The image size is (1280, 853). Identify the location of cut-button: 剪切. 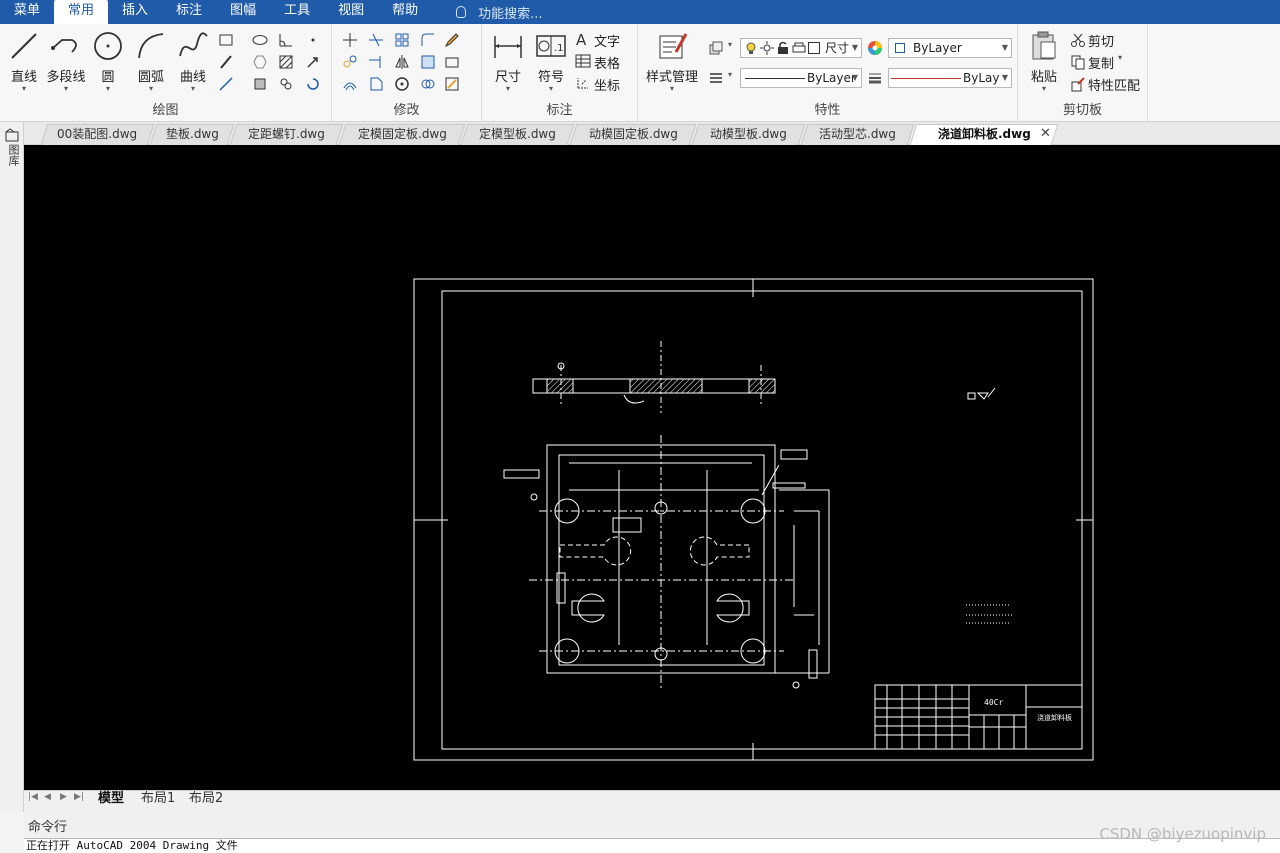
(1101, 40).